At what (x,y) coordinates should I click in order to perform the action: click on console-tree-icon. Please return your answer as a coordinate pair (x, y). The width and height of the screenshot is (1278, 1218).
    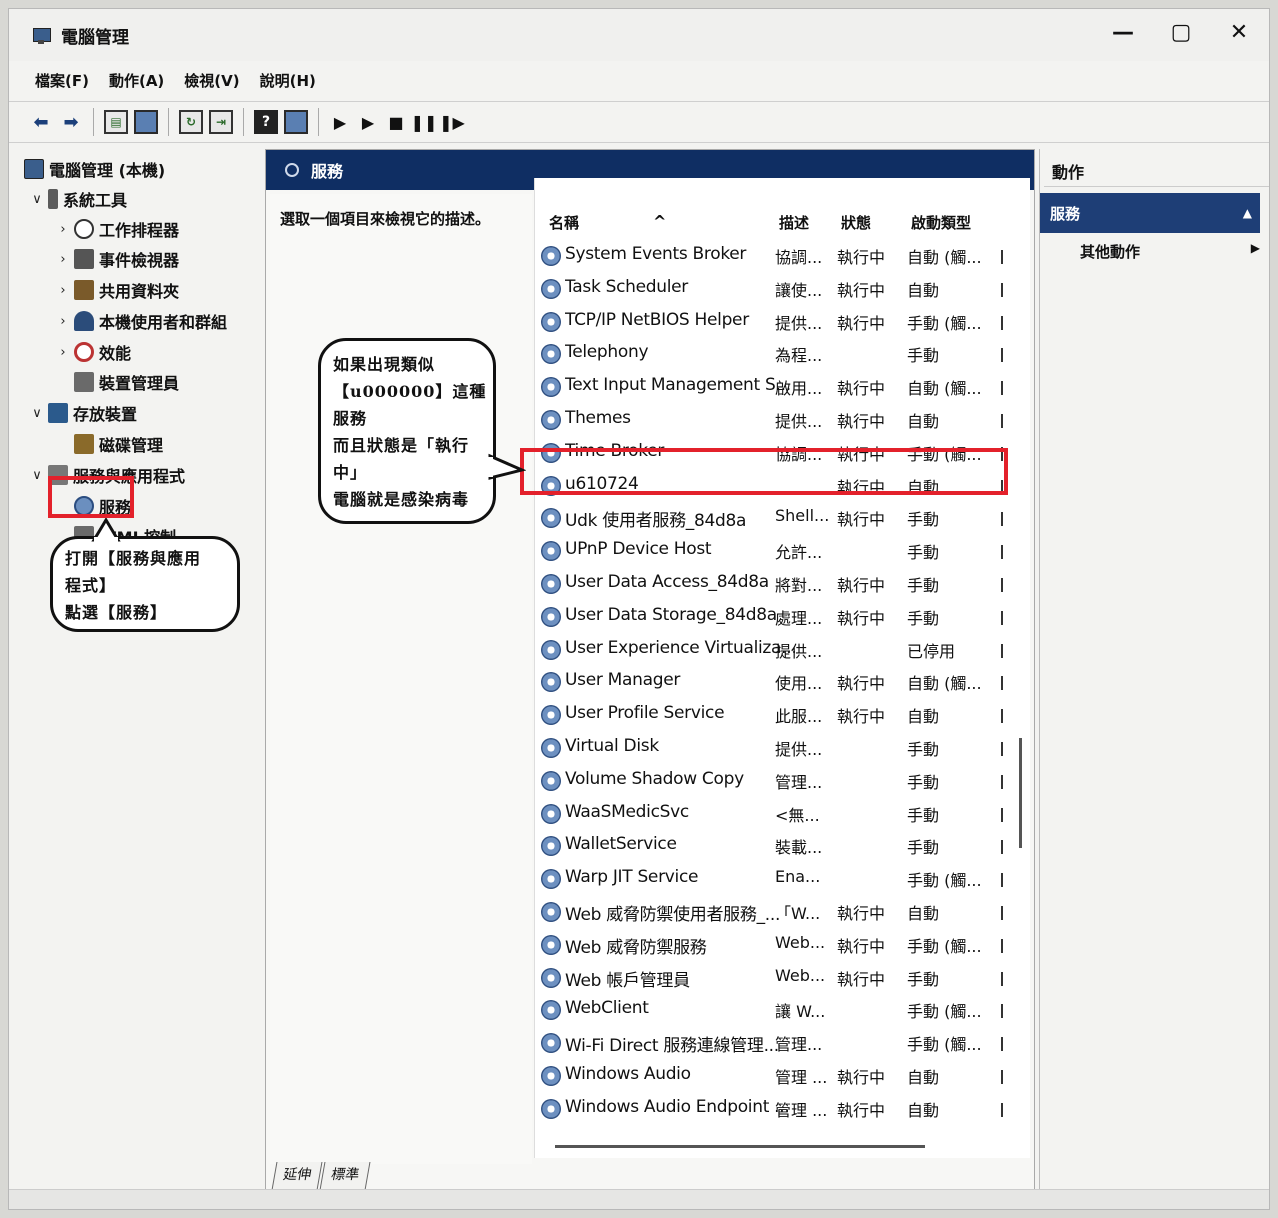
    Looking at the image, I should click on (146, 122).